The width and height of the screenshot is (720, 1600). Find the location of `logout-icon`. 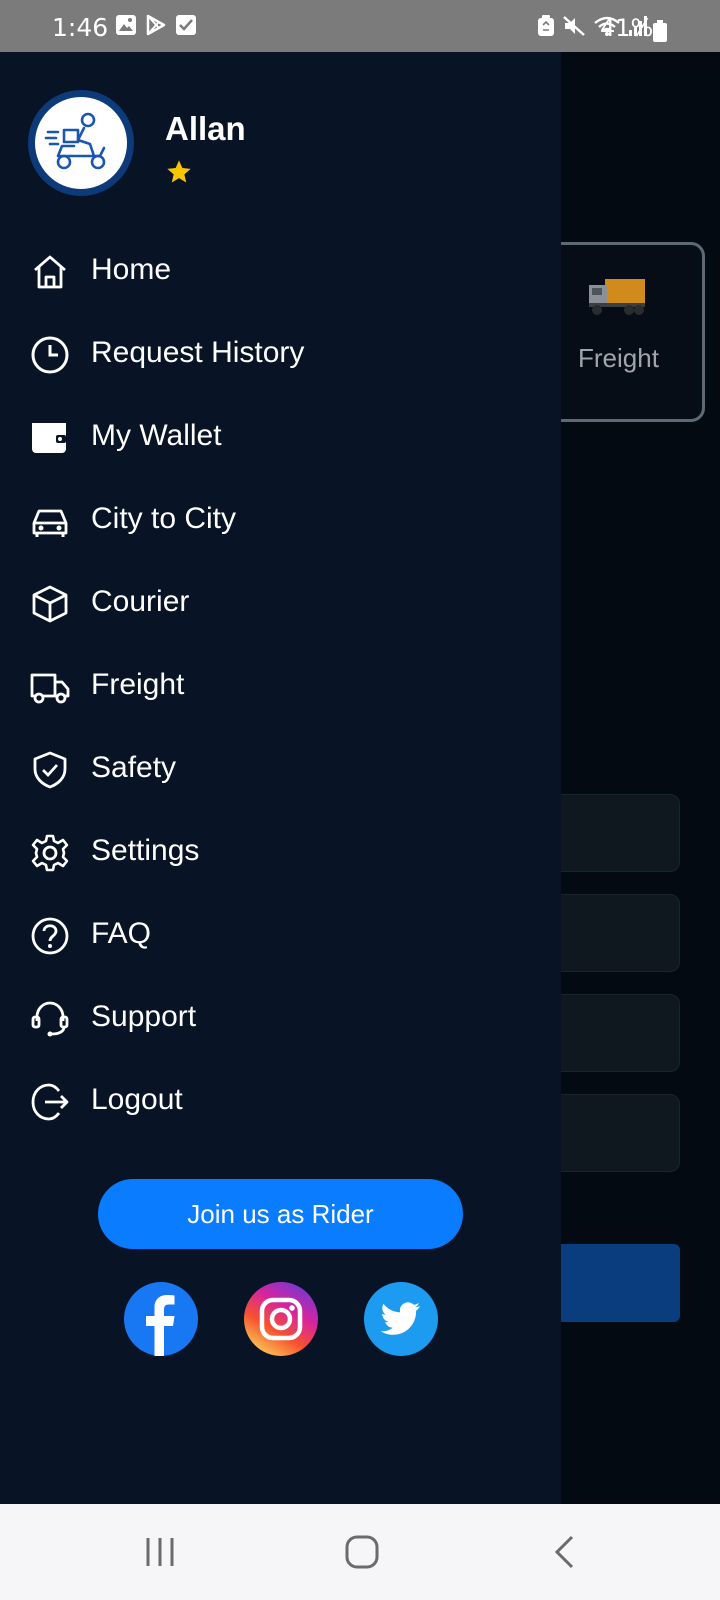

logout-icon is located at coordinates (50, 1102).